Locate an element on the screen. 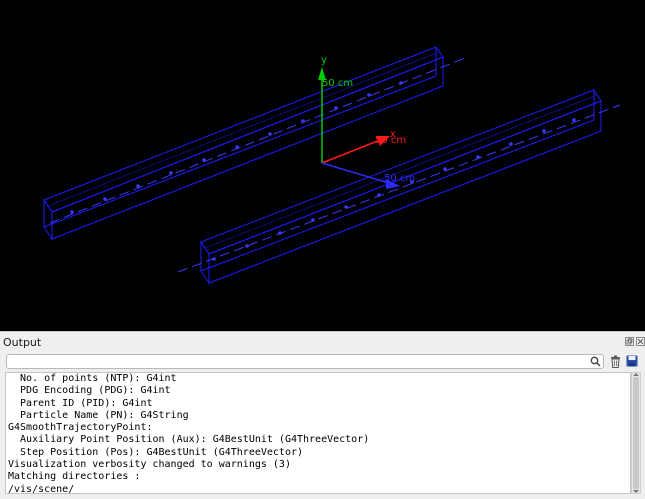  log-line: PDG Encoding (PDG): G4int is located at coordinates (89, 391).